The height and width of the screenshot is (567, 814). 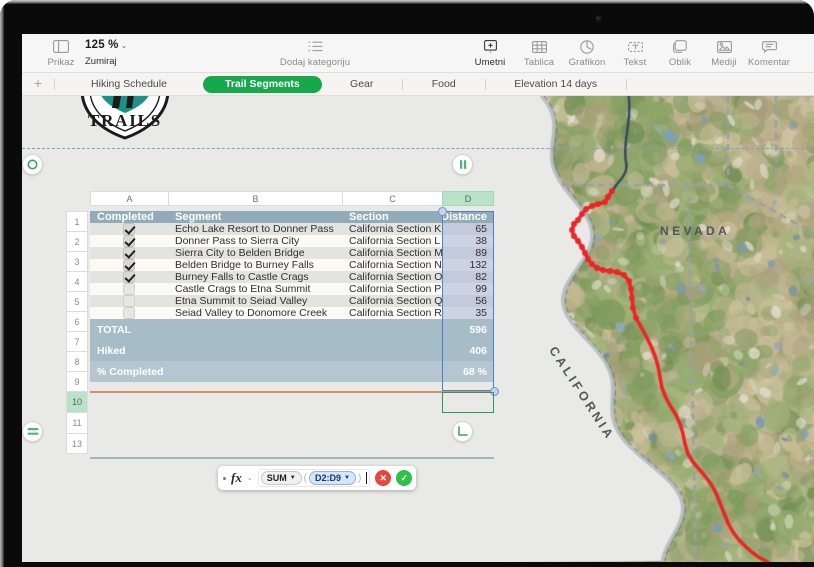 I want to click on column-header-c: C, so click(x=392, y=198).